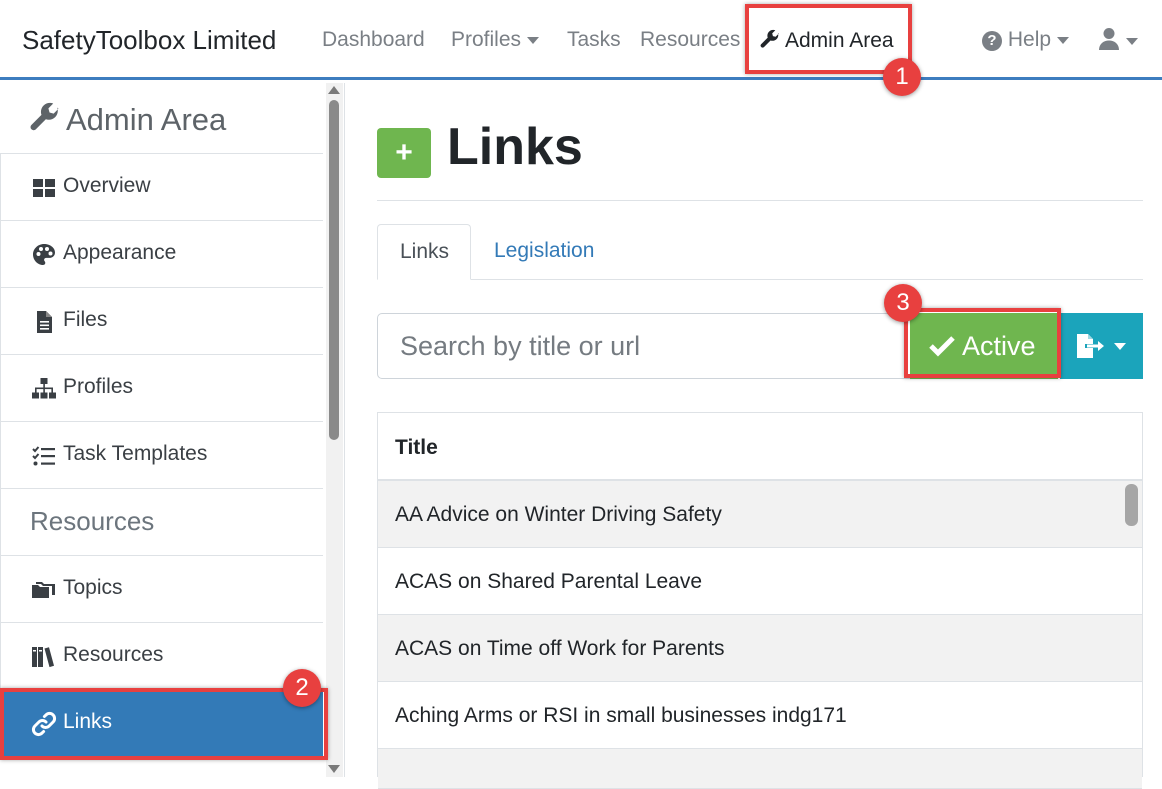 This screenshot has height=789, width=1162. I want to click on sitemap-icon, so click(44, 388).